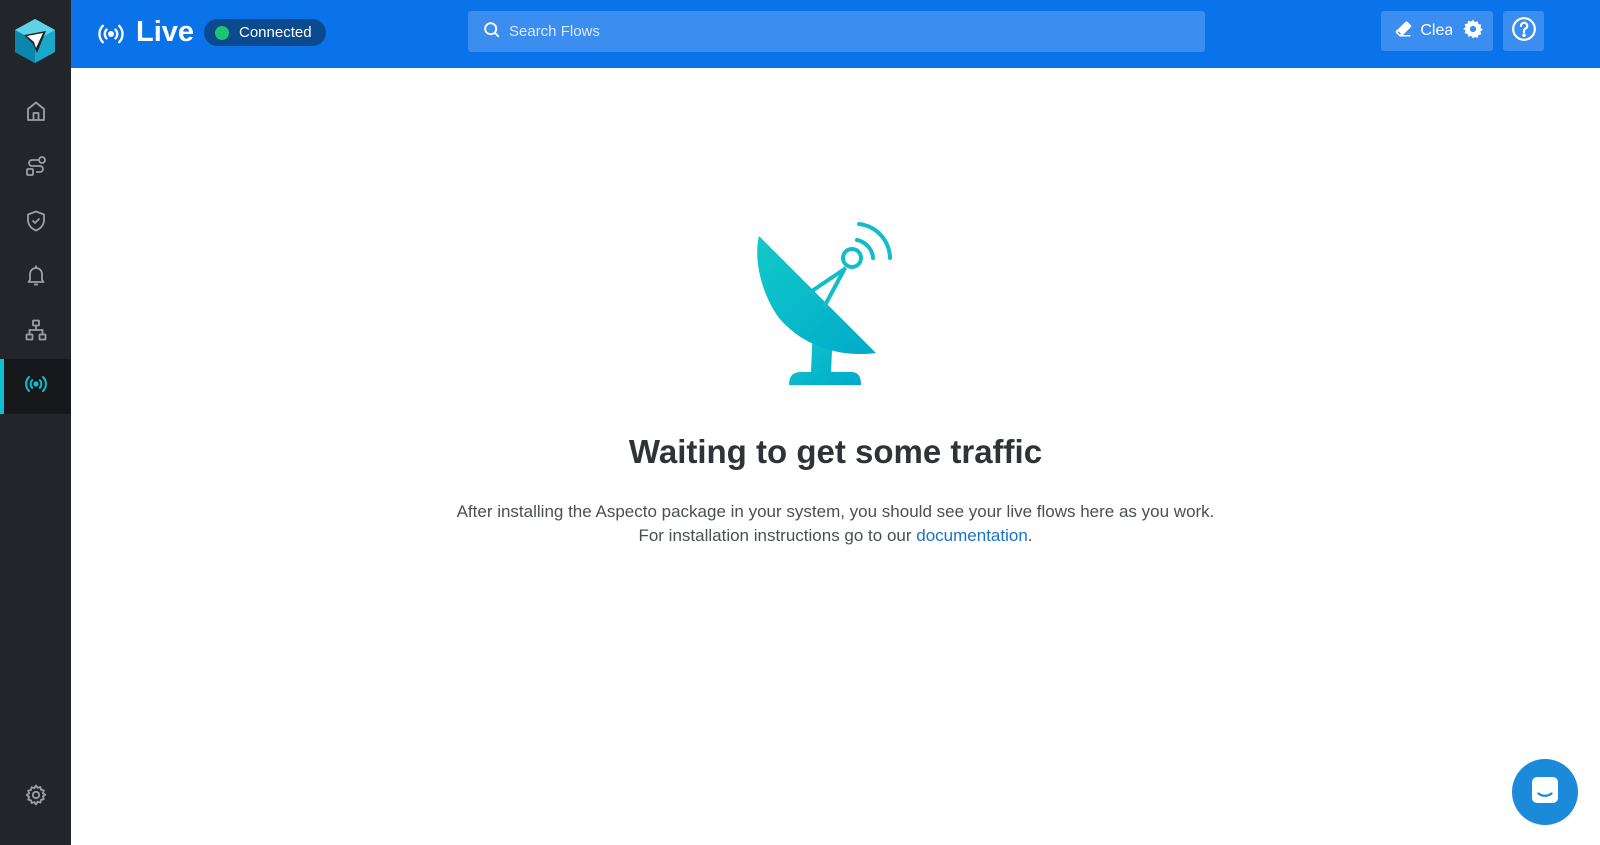 The image size is (1600, 845). What do you see at coordinates (35, 41) in the screenshot?
I see `aspecto-logo` at bounding box center [35, 41].